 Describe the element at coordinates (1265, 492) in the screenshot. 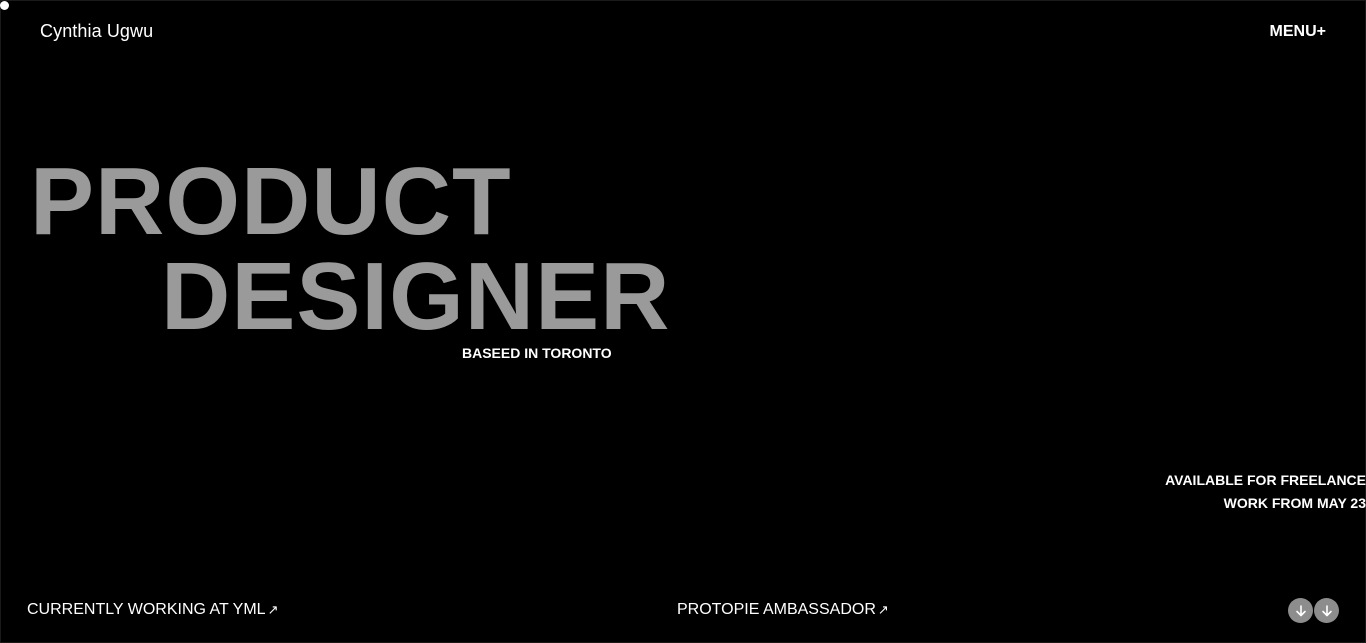

I see `availability-note: AVAILABLE FOR FREELANCE WORK FROM MAY 23` at that location.